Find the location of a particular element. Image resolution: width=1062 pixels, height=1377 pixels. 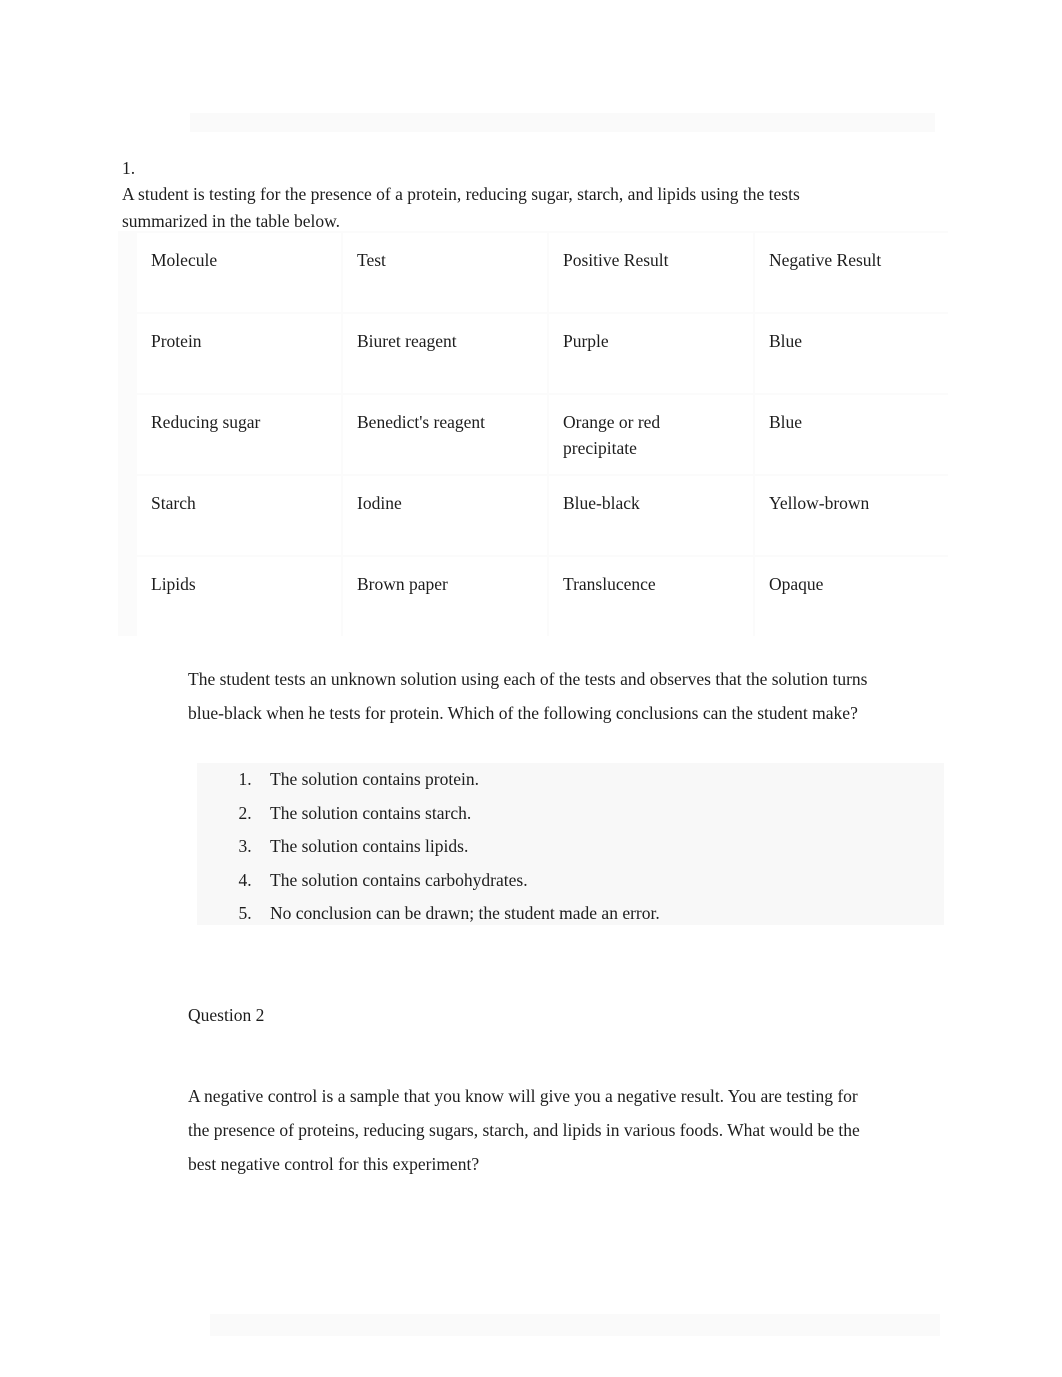

header-negative-result: Negative Result is located at coordinates (825, 260).